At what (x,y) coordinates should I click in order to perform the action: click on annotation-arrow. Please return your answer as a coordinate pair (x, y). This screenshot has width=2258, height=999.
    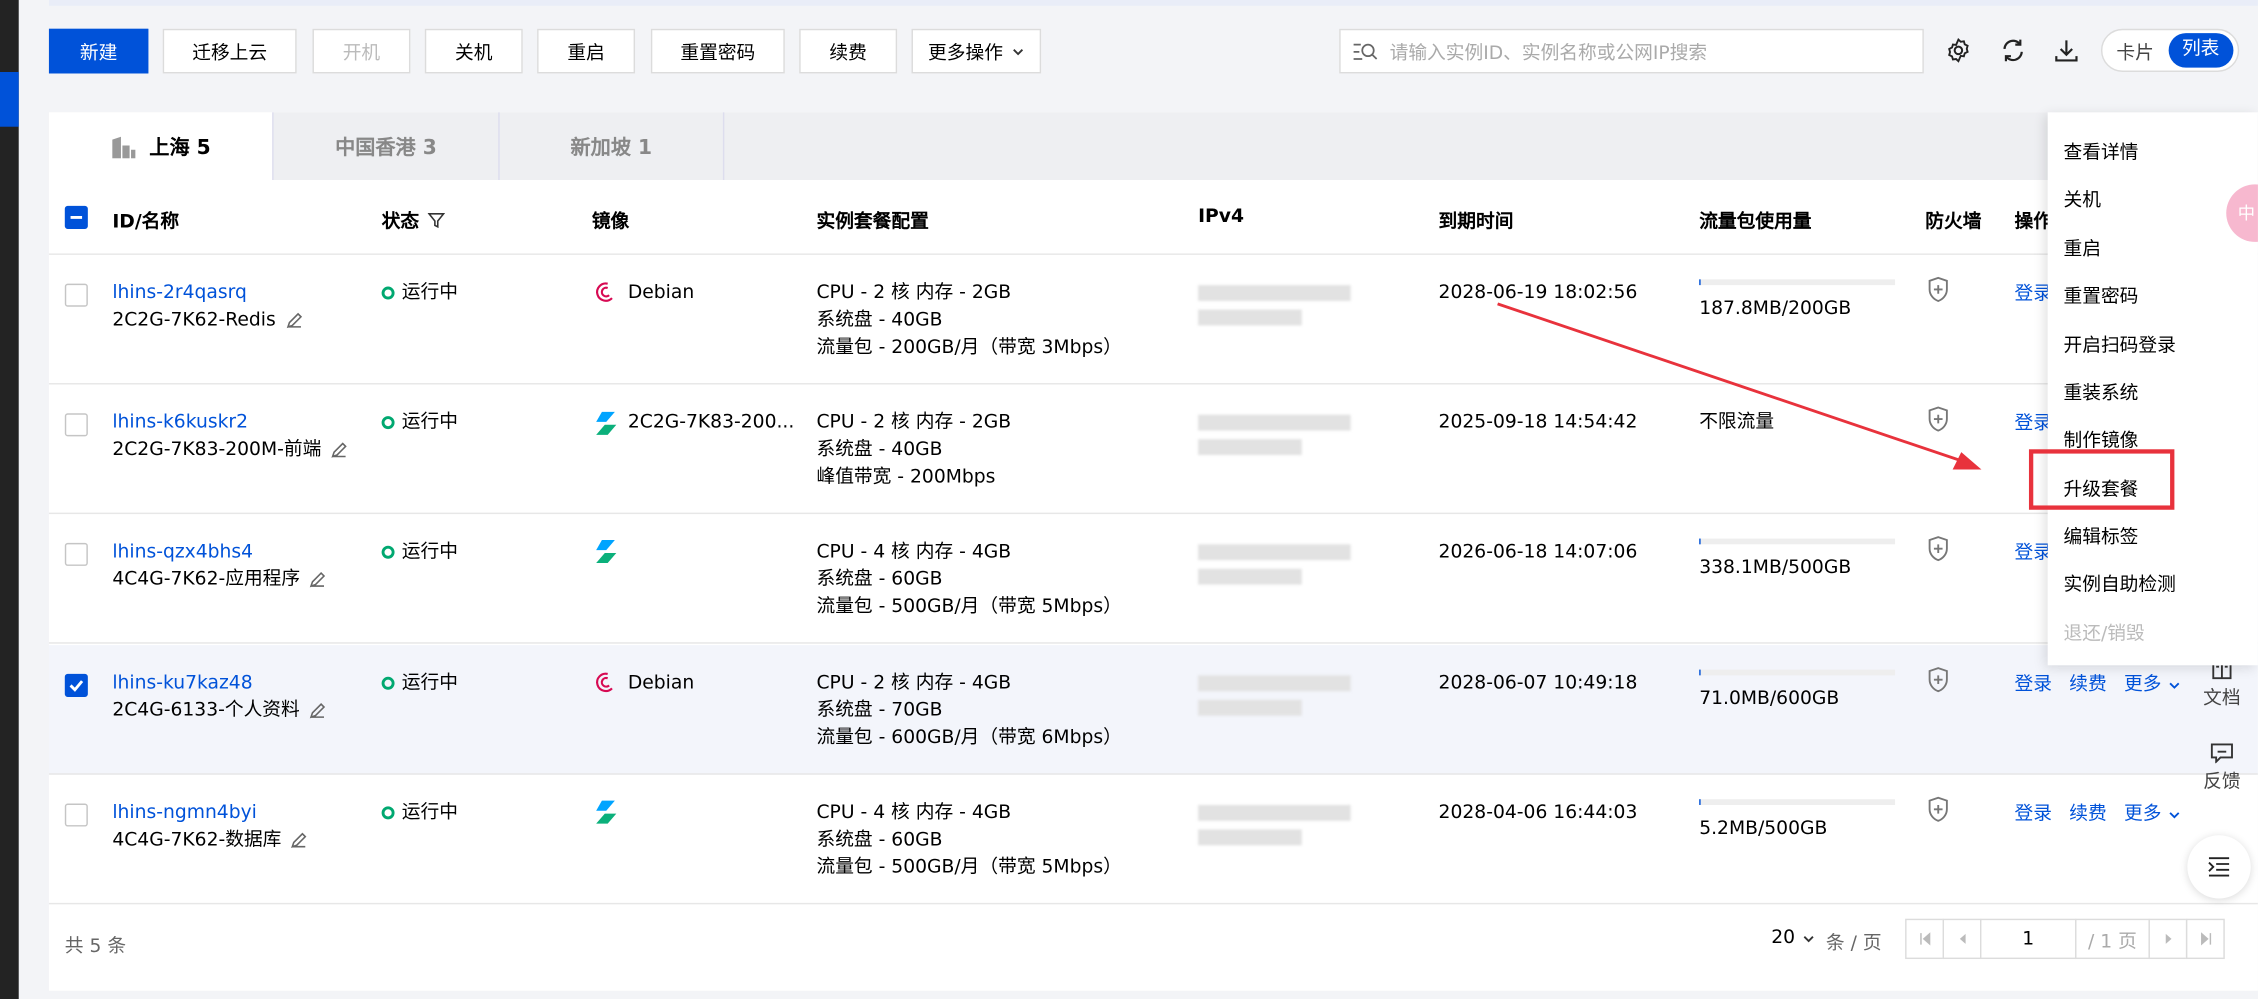
    Looking at the image, I should click on (1739, 386).